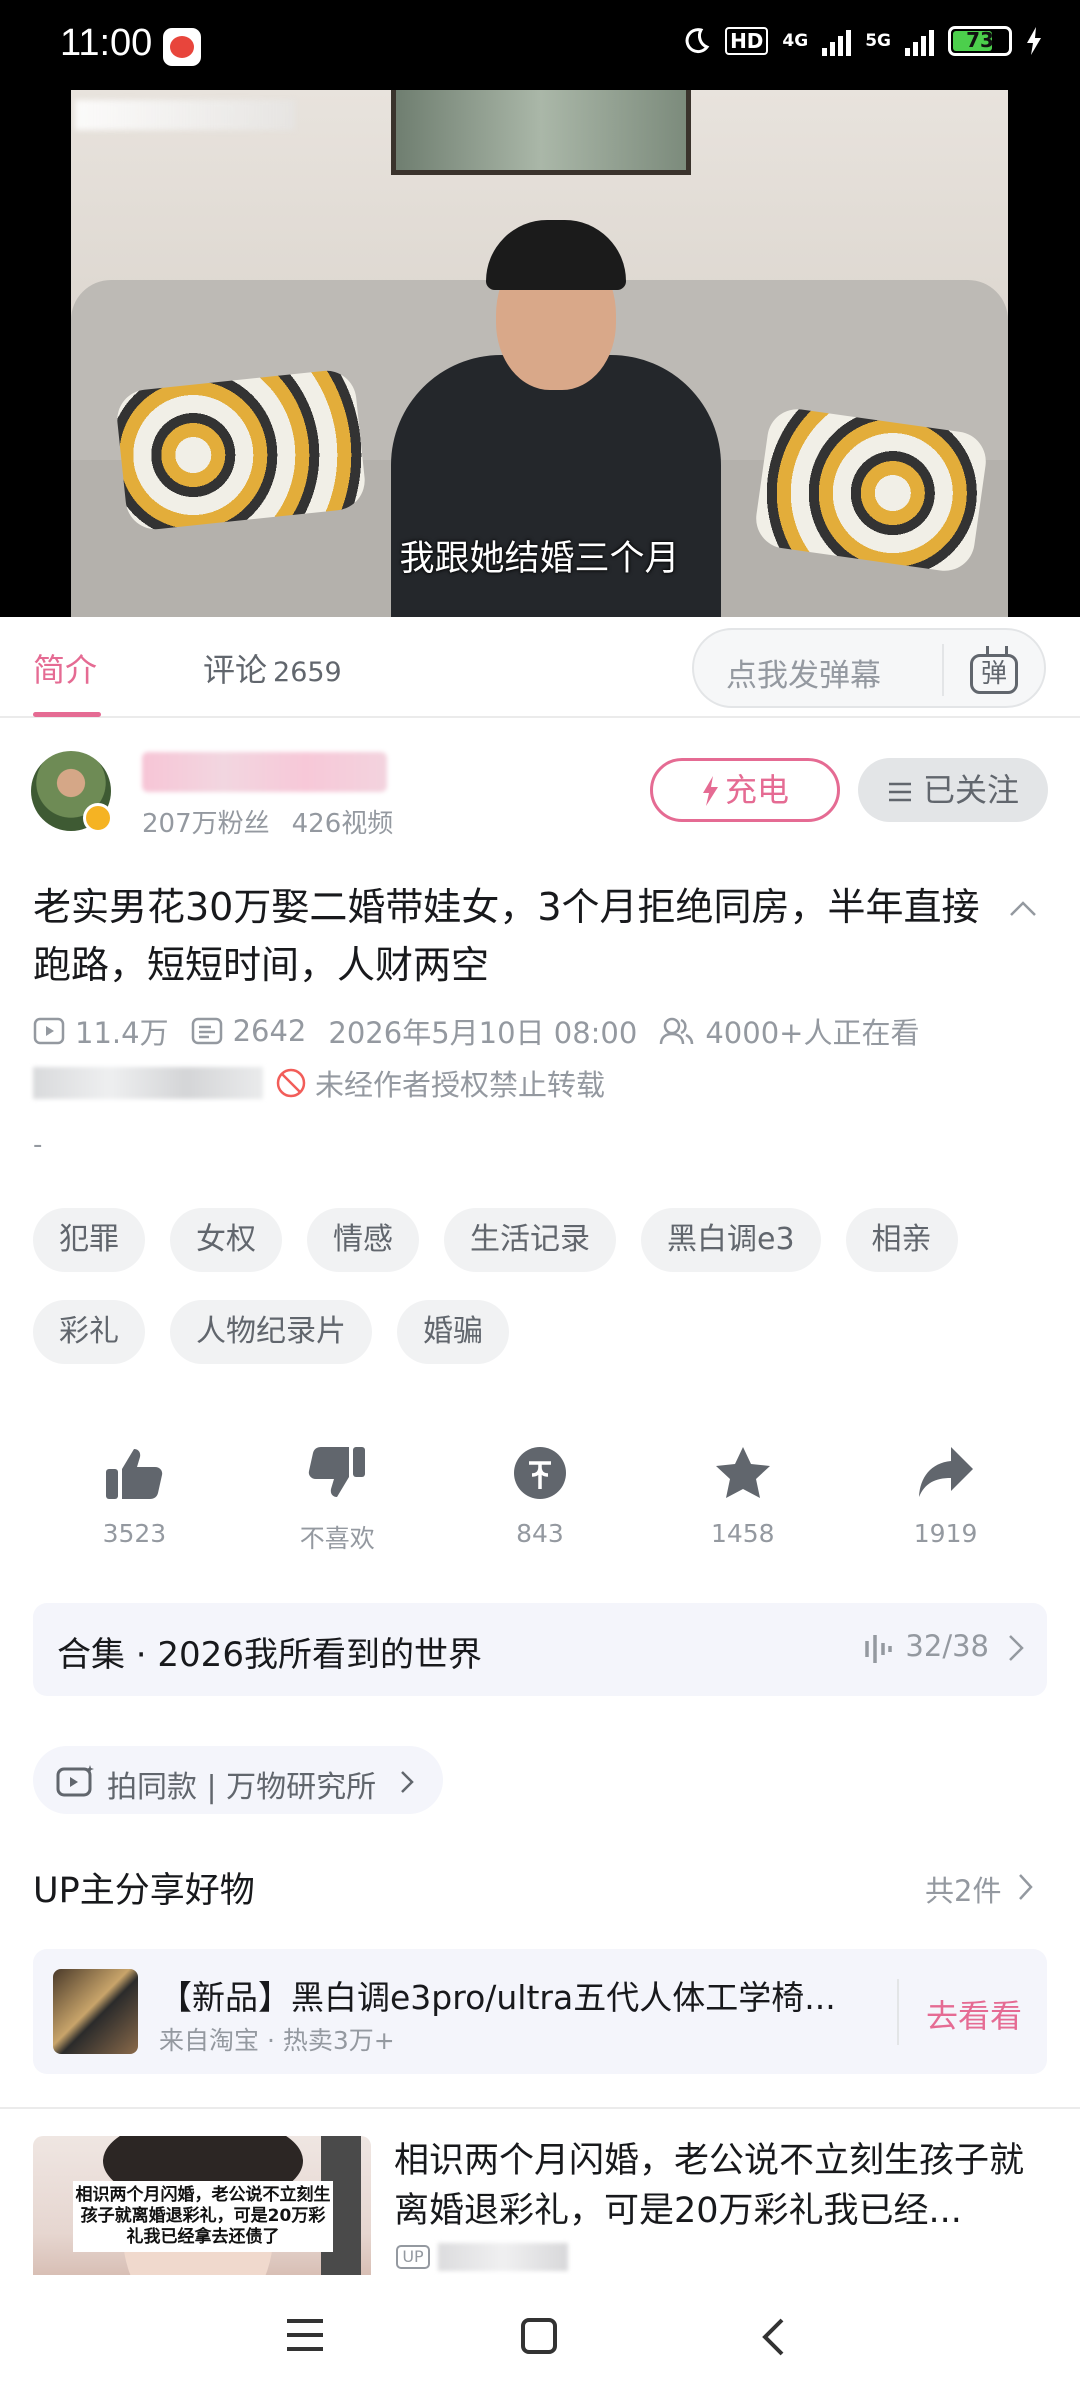 This screenshot has width=1080, height=2401. I want to click on views-stat: 11.4万, so click(101, 1031).